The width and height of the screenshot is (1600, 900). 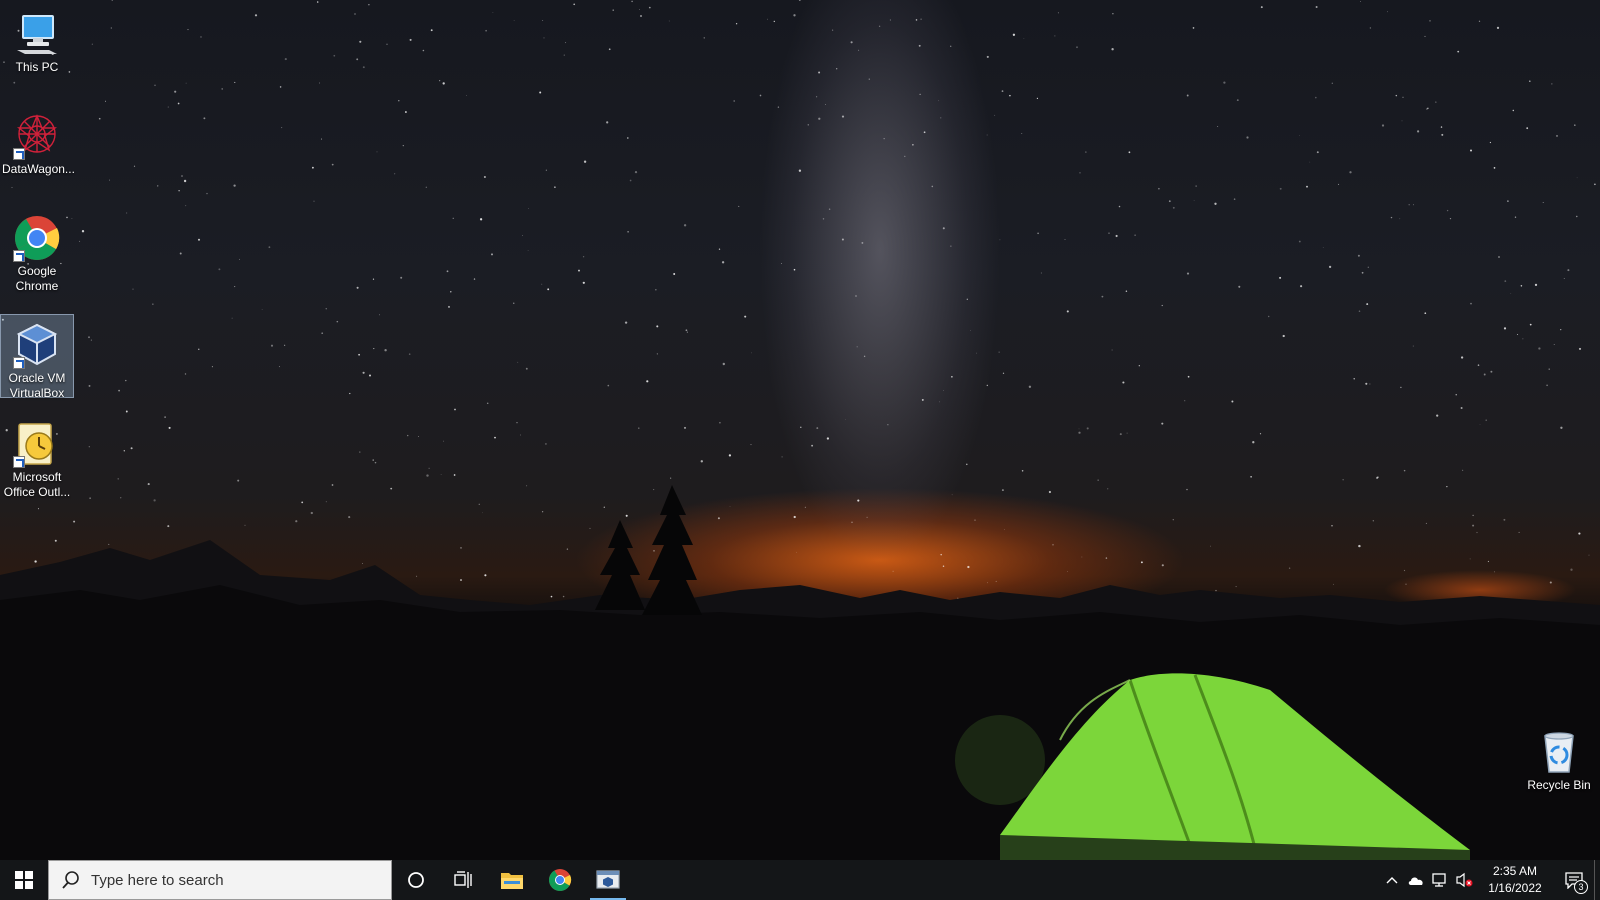 What do you see at coordinates (37, 278) in the screenshot?
I see `desktop-icon-label: Google Chrome` at bounding box center [37, 278].